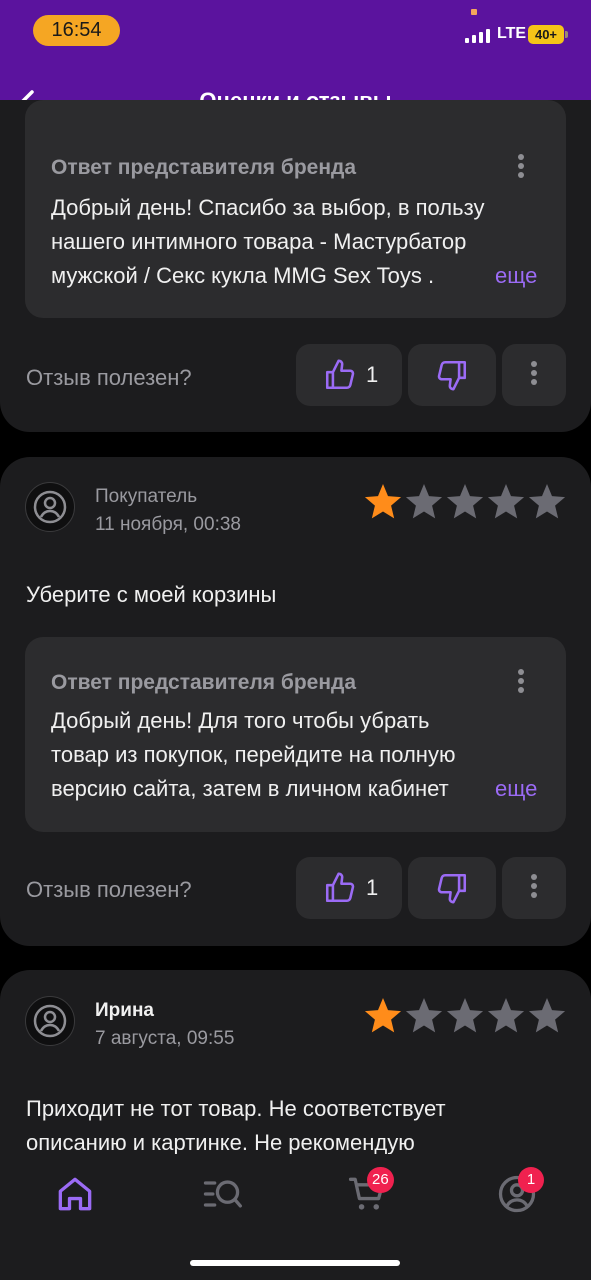 The width and height of the screenshot is (591, 1280). What do you see at coordinates (474, 12) in the screenshot?
I see `privacy-indicator-icon` at bounding box center [474, 12].